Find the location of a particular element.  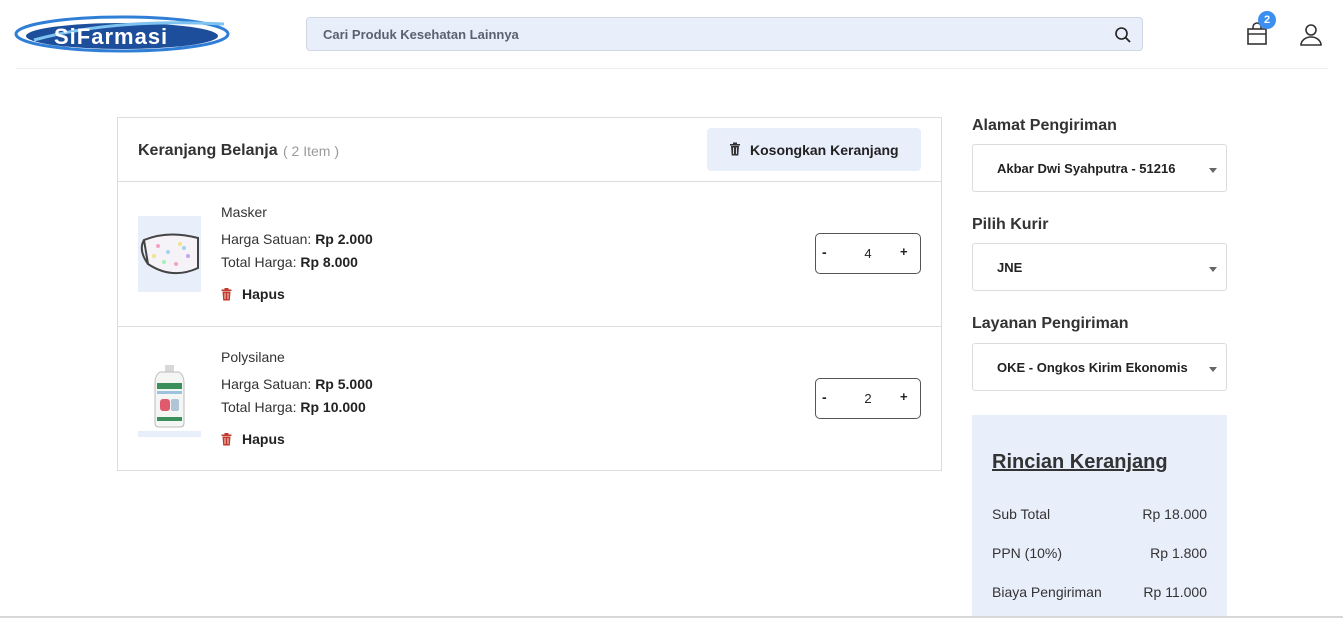

summary-label: Biaya Pengiriman is located at coordinates (1047, 592).